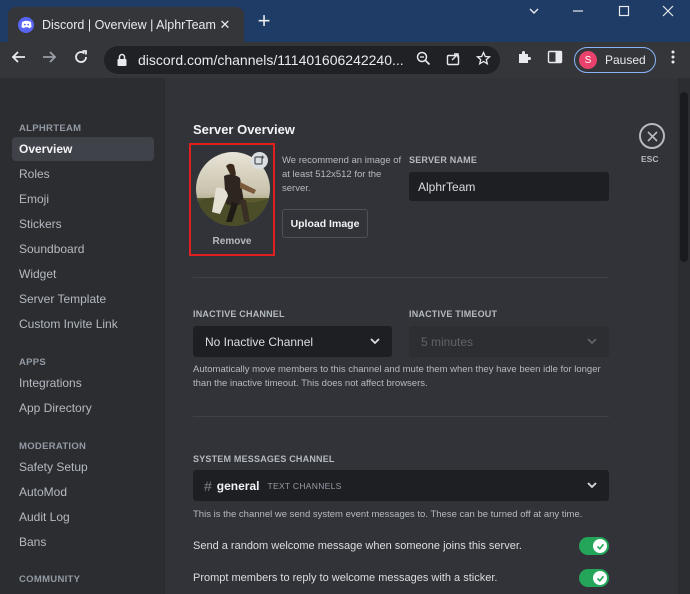 This screenshot has height=594, width=690. What do you see at coordinates (225, 25) in the screenshot?
I see `tab-close-icon: ✕` at bounding box center [225, 25].